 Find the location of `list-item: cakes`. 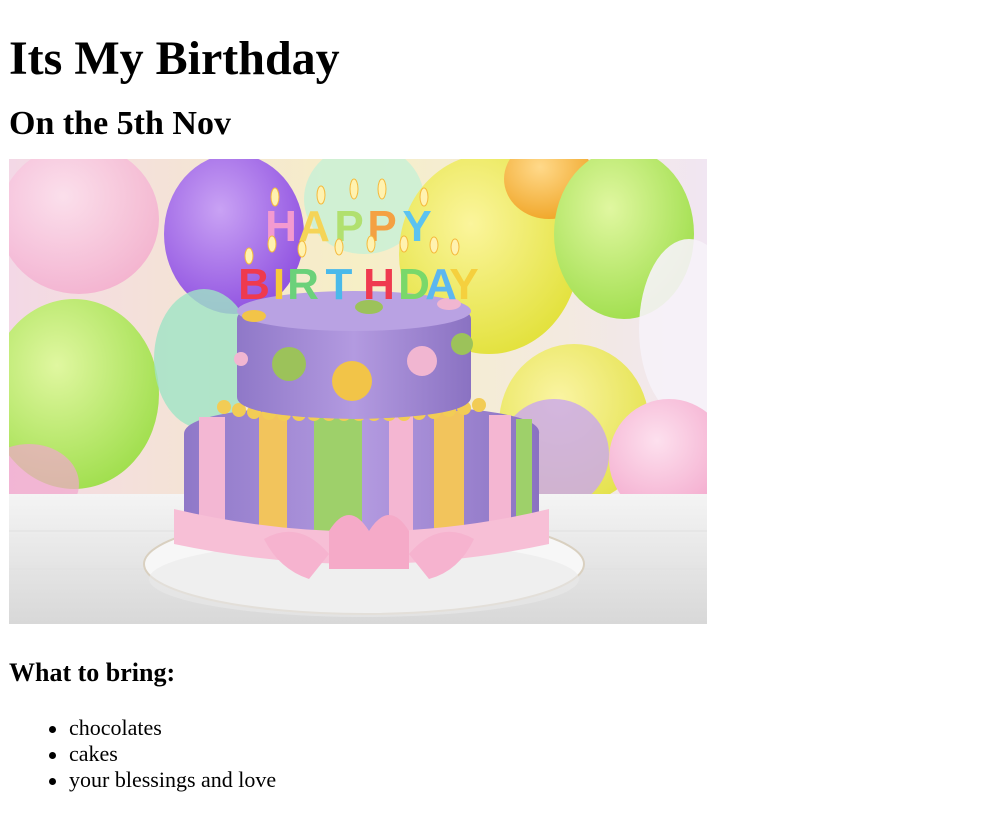

list-item: cakes is located at coordinates (503, 754).